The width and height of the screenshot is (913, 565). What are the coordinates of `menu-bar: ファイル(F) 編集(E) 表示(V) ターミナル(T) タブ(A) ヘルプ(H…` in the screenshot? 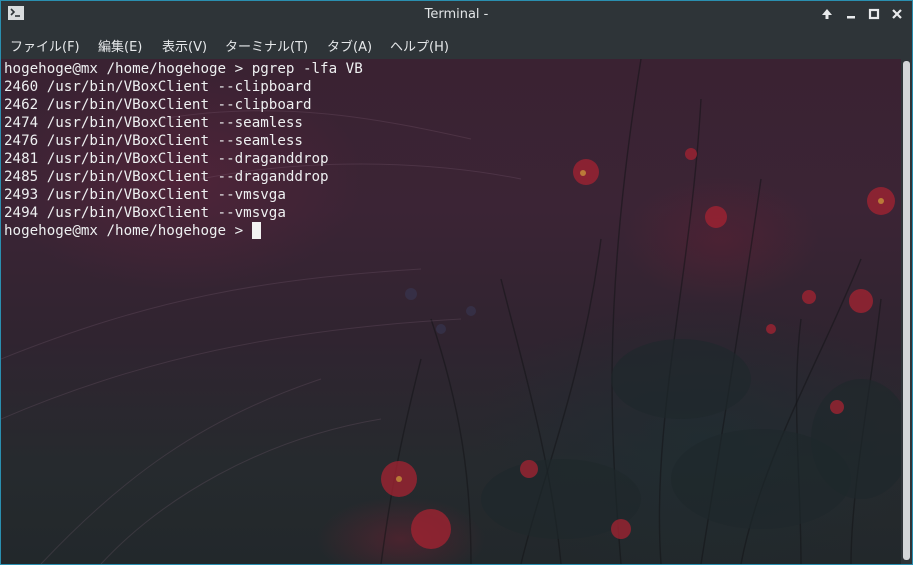 It's located at (456, 43).